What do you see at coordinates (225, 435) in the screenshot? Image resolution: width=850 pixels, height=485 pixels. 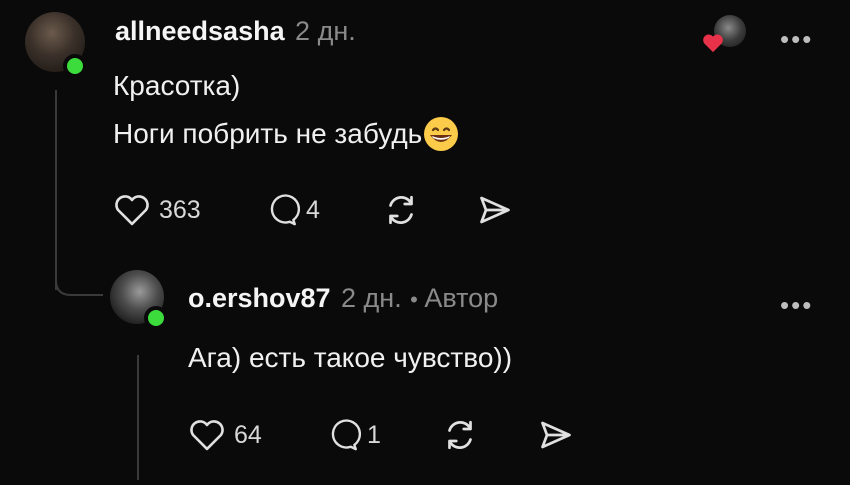 I see `reply-like-button: 64` at bounding box center [225, 435].